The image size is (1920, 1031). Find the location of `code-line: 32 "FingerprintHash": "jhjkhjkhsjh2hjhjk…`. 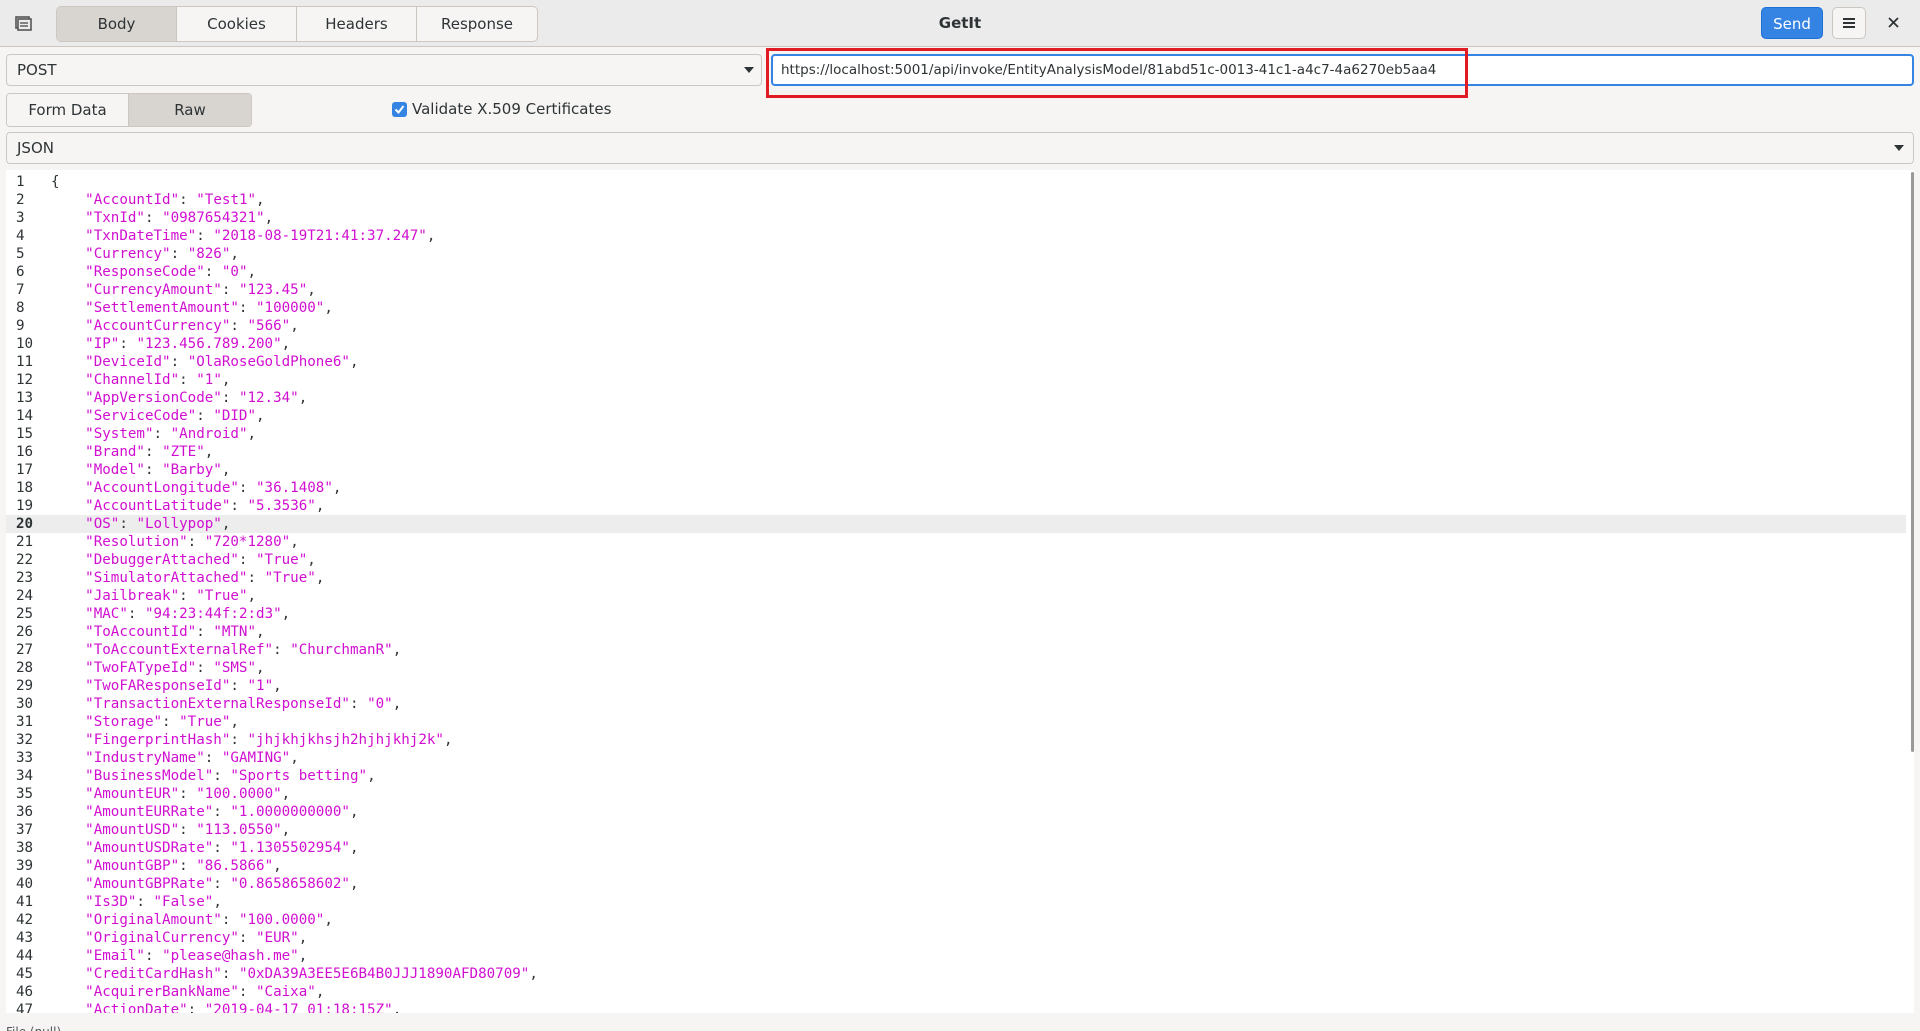

code-line: 32 "FingerprintHash": "jhjkhjkhsjh2hjhjk… is located at coordinates (956, 740).